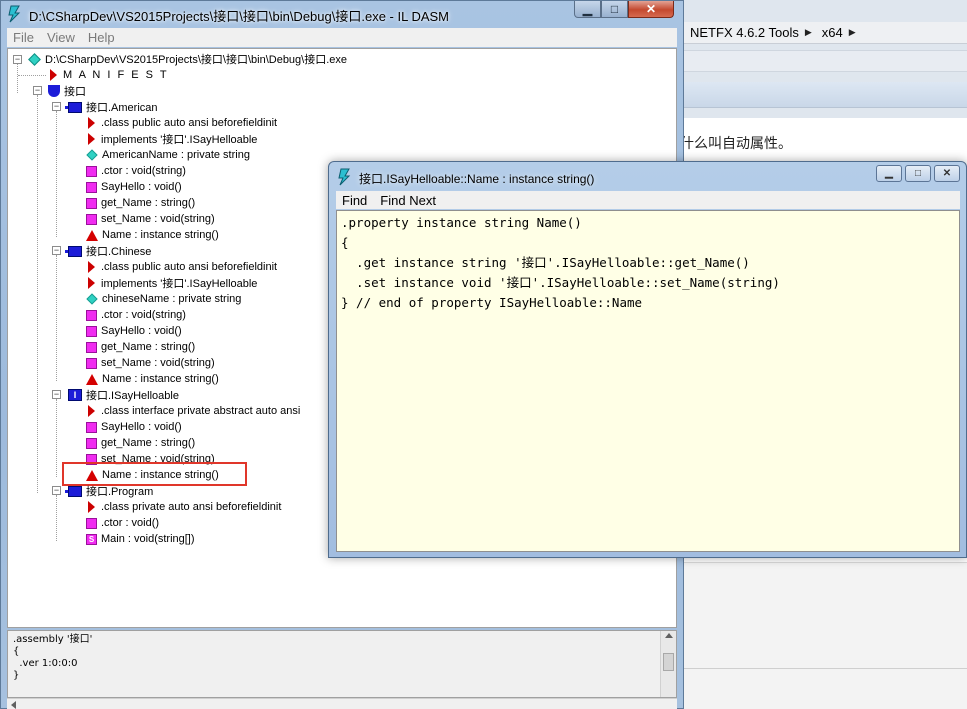 The width and height of the screenshot is (967, 709). Describe the element at coordinates (122, 523) in the screenshot. I see `tree-node-member: .ctor : void()` at that location.